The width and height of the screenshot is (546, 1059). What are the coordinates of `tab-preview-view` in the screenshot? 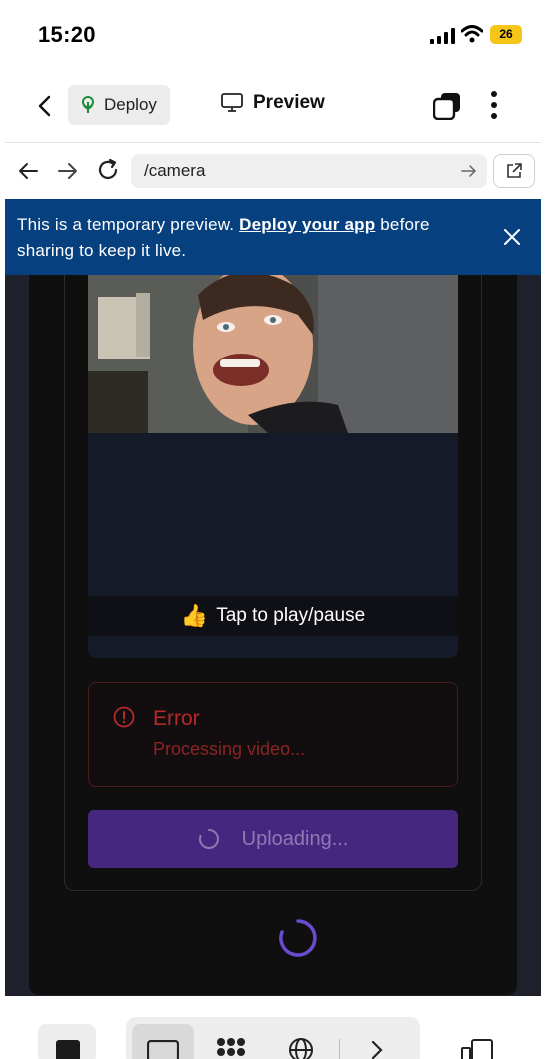 It's located at (163, 1041).